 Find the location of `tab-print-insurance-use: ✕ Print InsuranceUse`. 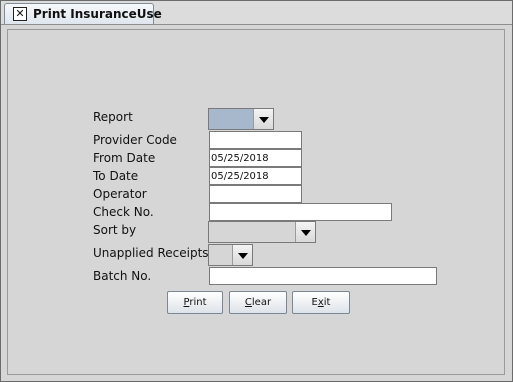

tab-print-insurance-use: ✕ Print InsuranceUse is located at coordinates (83, 13).